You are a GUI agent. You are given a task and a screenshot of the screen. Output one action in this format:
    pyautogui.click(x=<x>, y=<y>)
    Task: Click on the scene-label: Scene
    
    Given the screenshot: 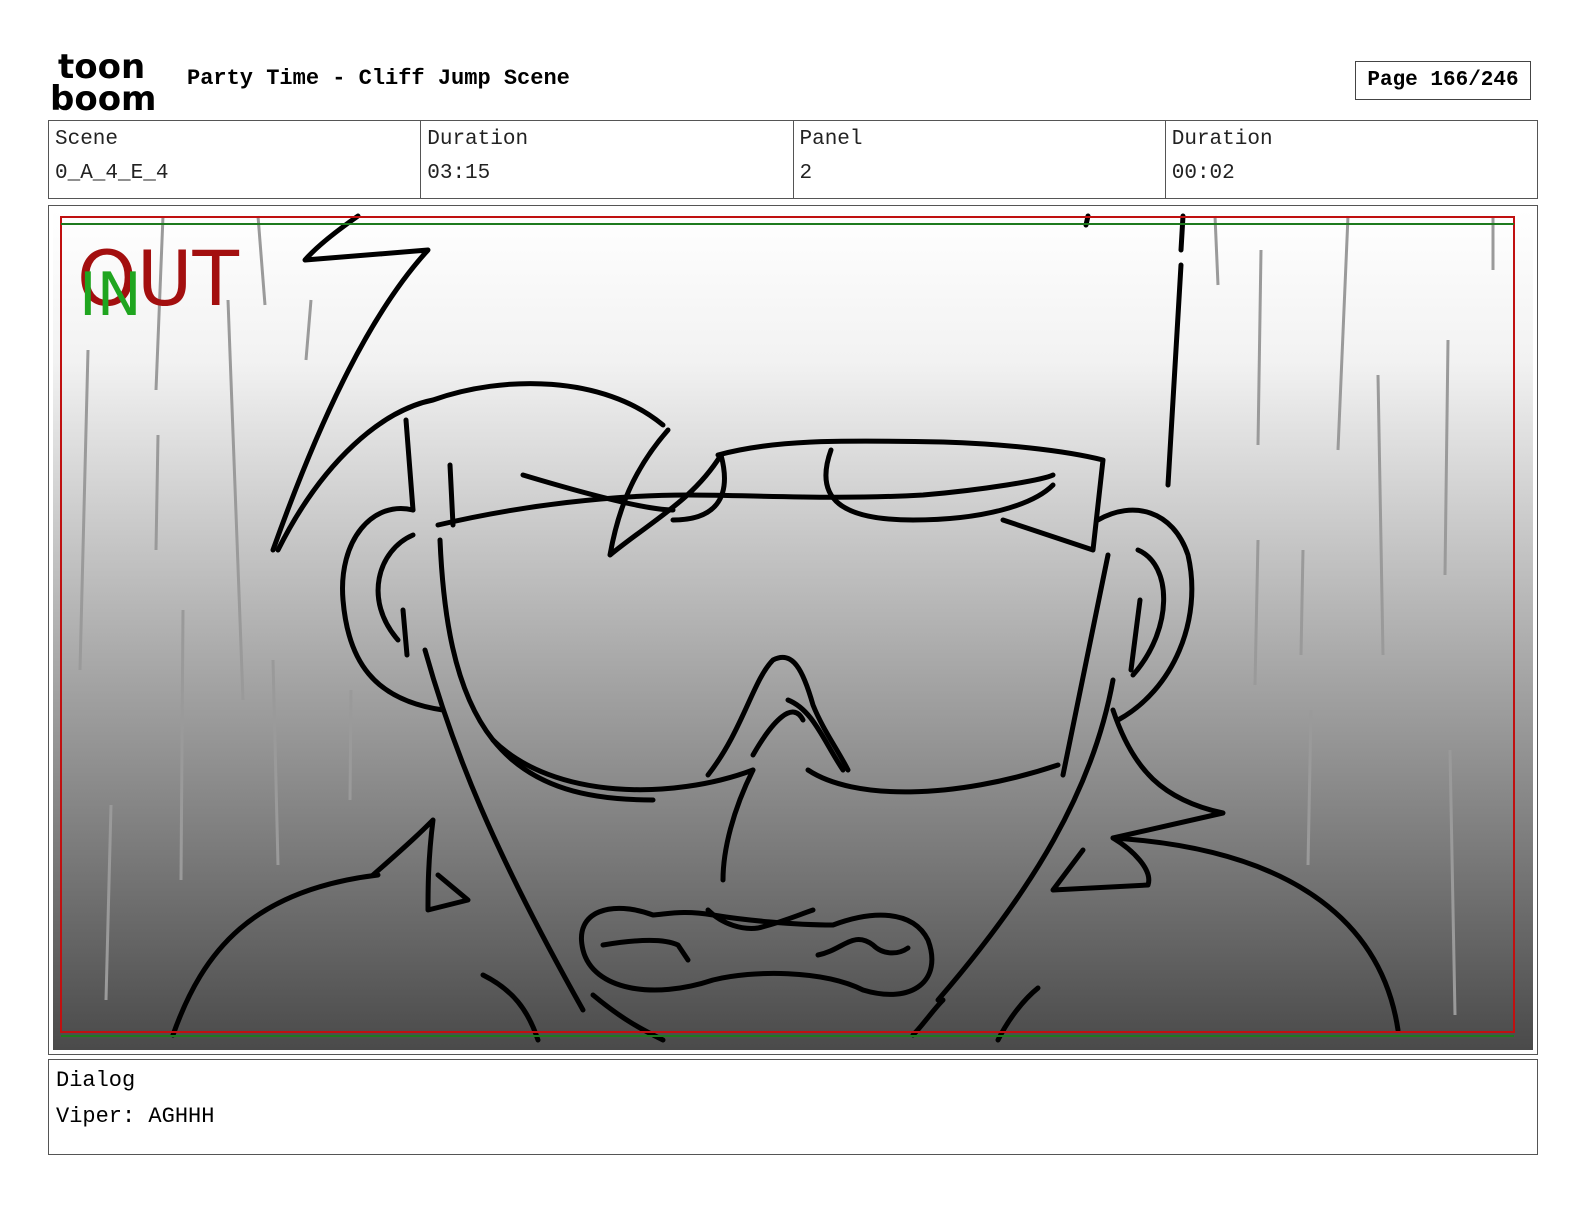 What is the action you would take?
    pyautogui.click(x=87, y=139)
    